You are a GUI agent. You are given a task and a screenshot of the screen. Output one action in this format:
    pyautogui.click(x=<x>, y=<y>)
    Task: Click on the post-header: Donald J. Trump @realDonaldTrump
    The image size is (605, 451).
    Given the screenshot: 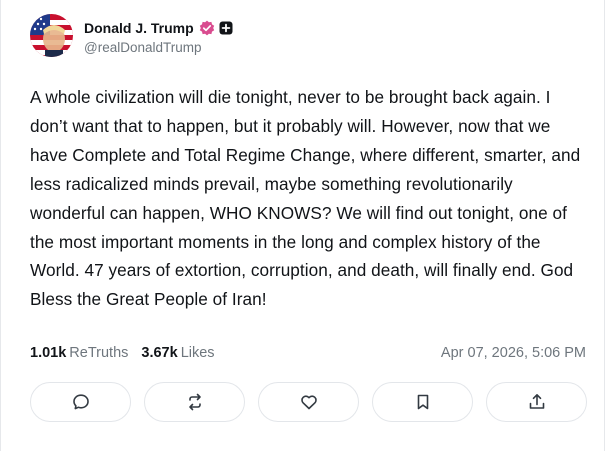 What is the action you would take?
    pyautogui.click(x=131, y=35)
    